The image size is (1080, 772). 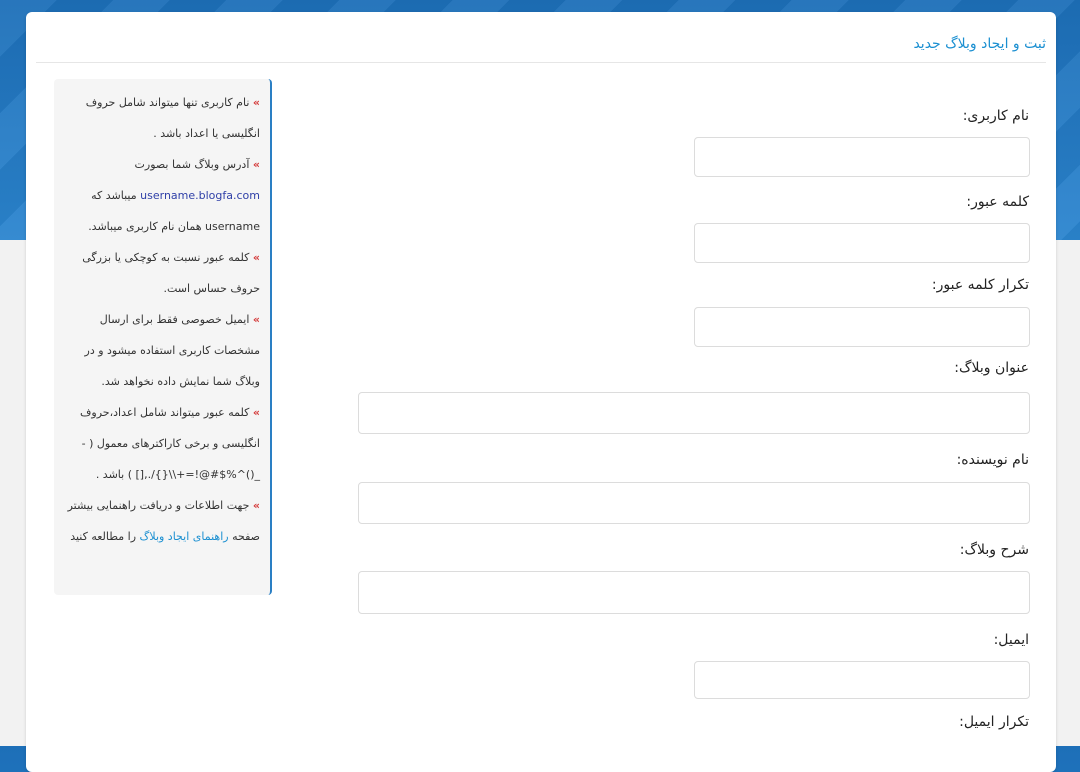 What do you see at coordinates (991, 368) in the screenshot?
I see `blog-title-label: عنوان وبلاگ:` at bounding box center [991, 368].